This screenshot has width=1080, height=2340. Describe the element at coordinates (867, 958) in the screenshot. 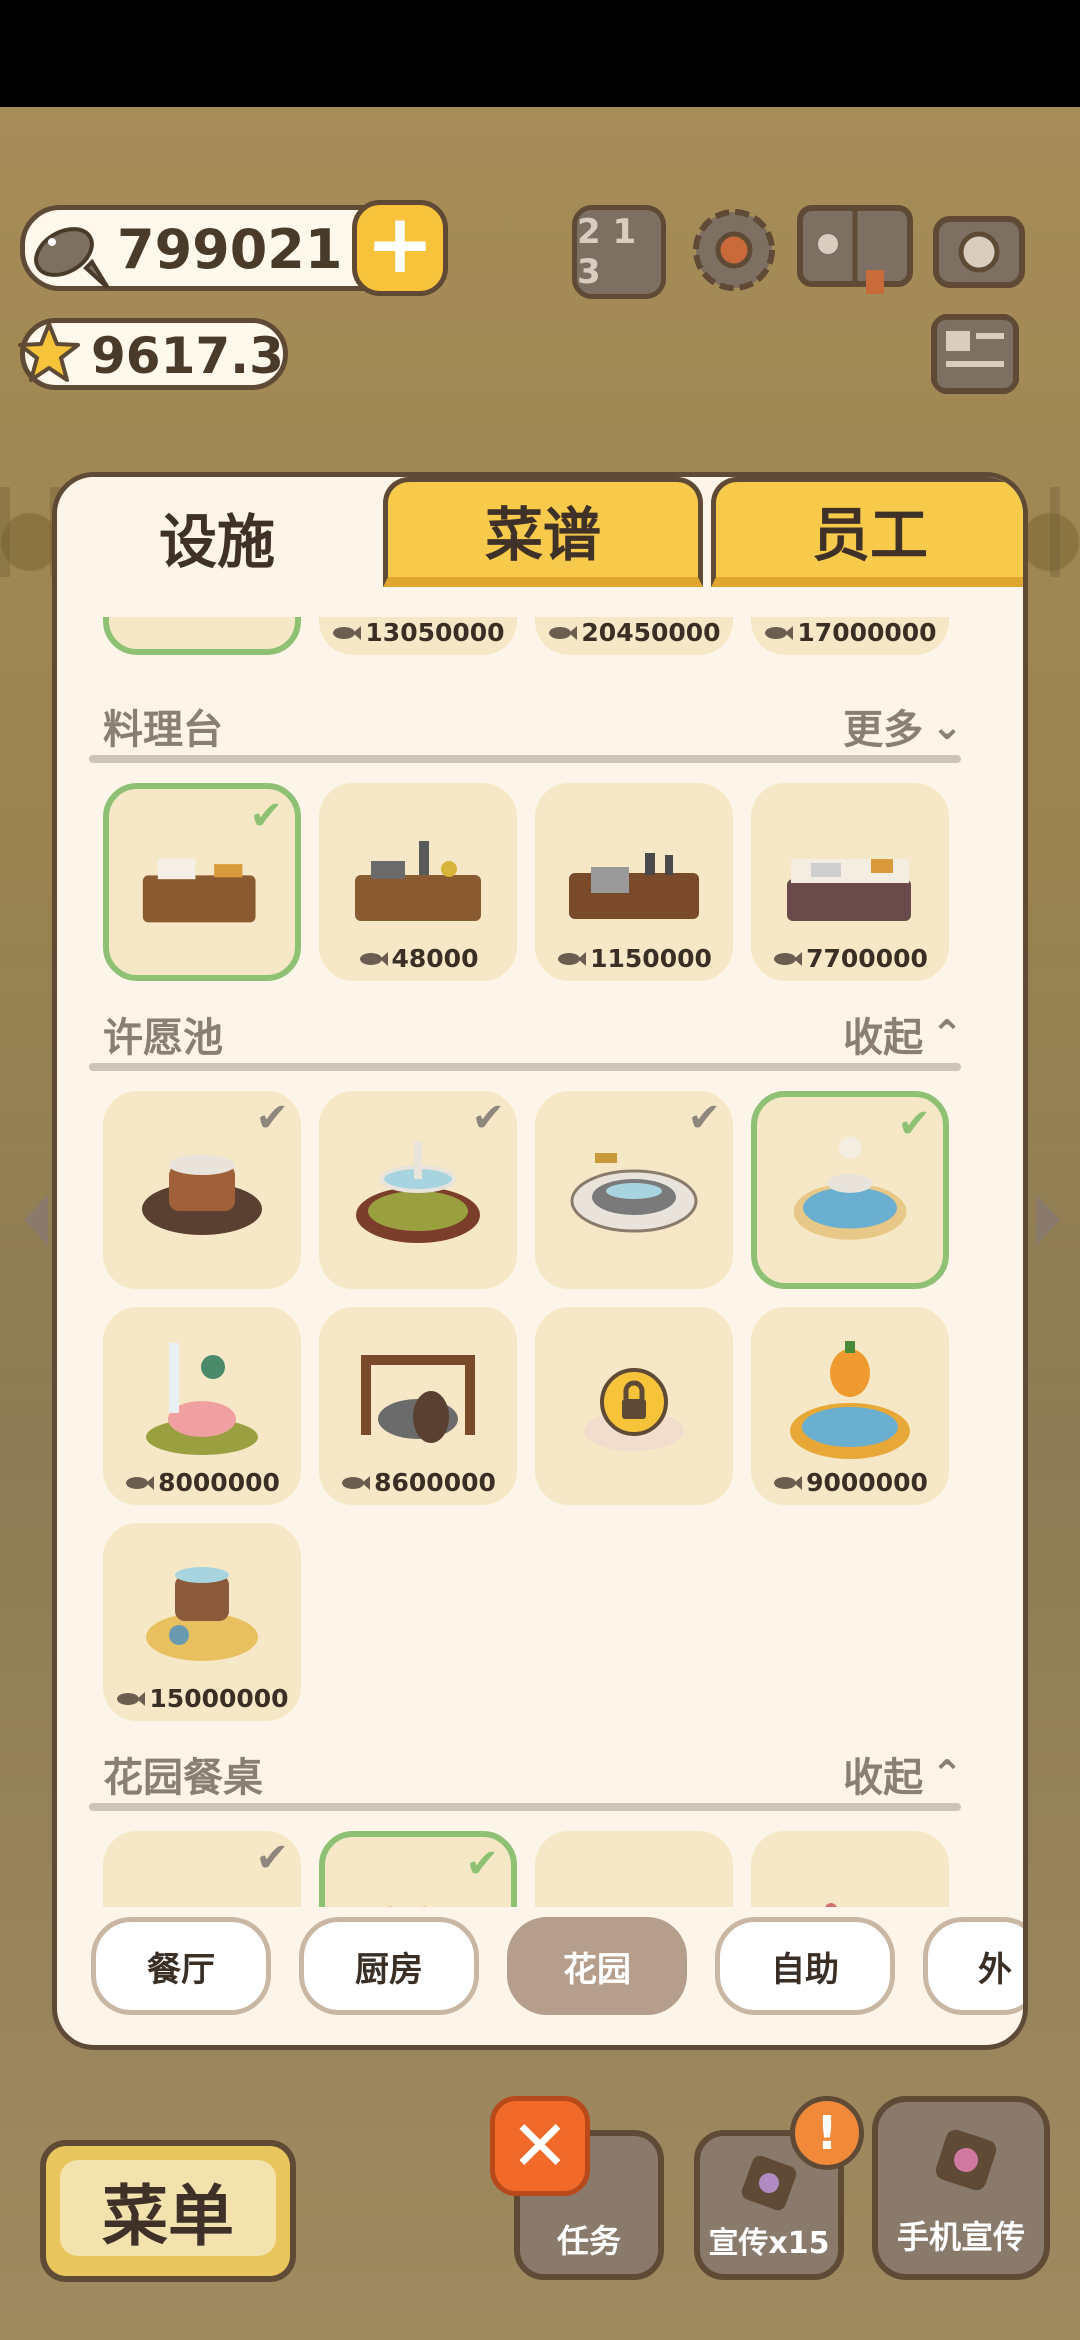

I see `price-value: 7700000` at that location.